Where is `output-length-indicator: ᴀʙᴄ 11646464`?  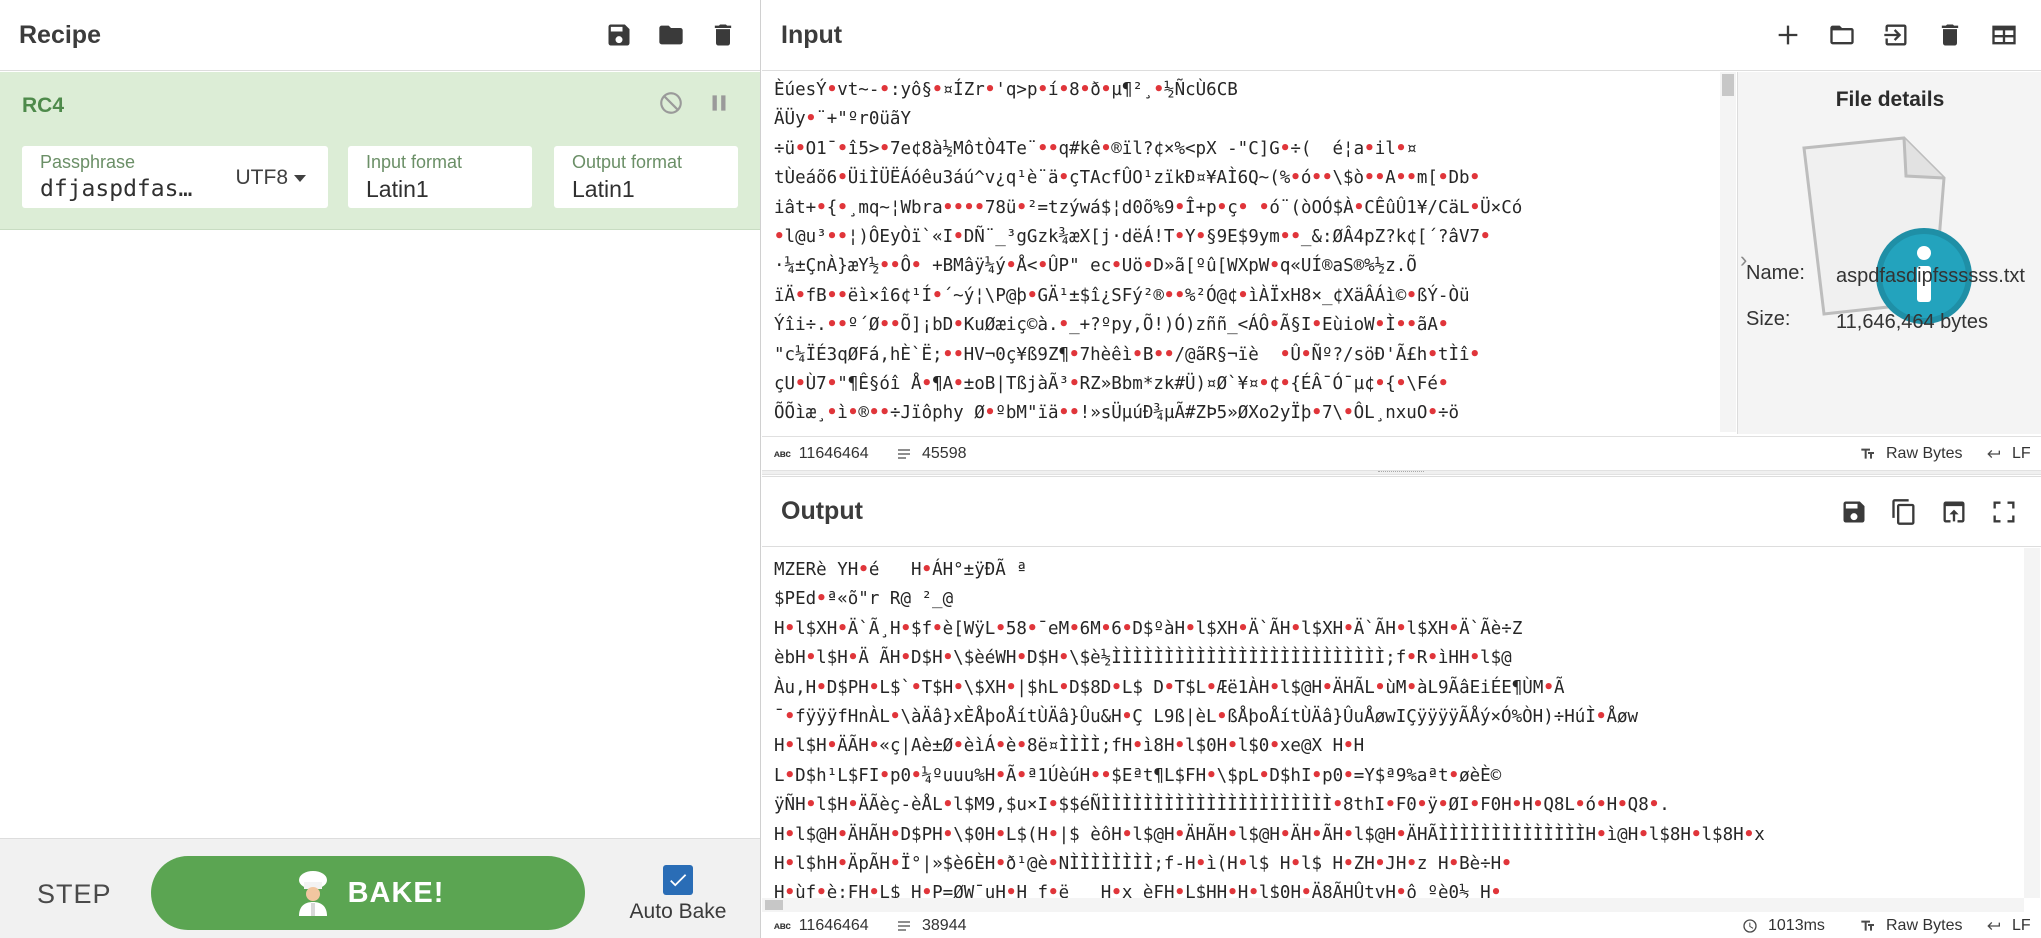 output-length-indicator: ᴀʙᴄ 11646464 is located at coordinates (821, 926).